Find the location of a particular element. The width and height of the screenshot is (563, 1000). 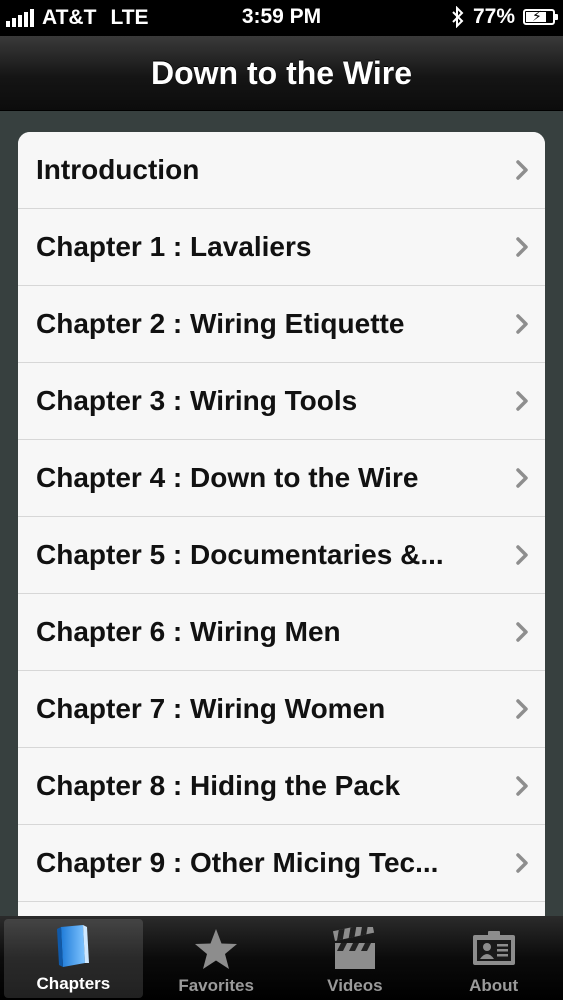

tab-about: About is located at coordinates (493, 958).